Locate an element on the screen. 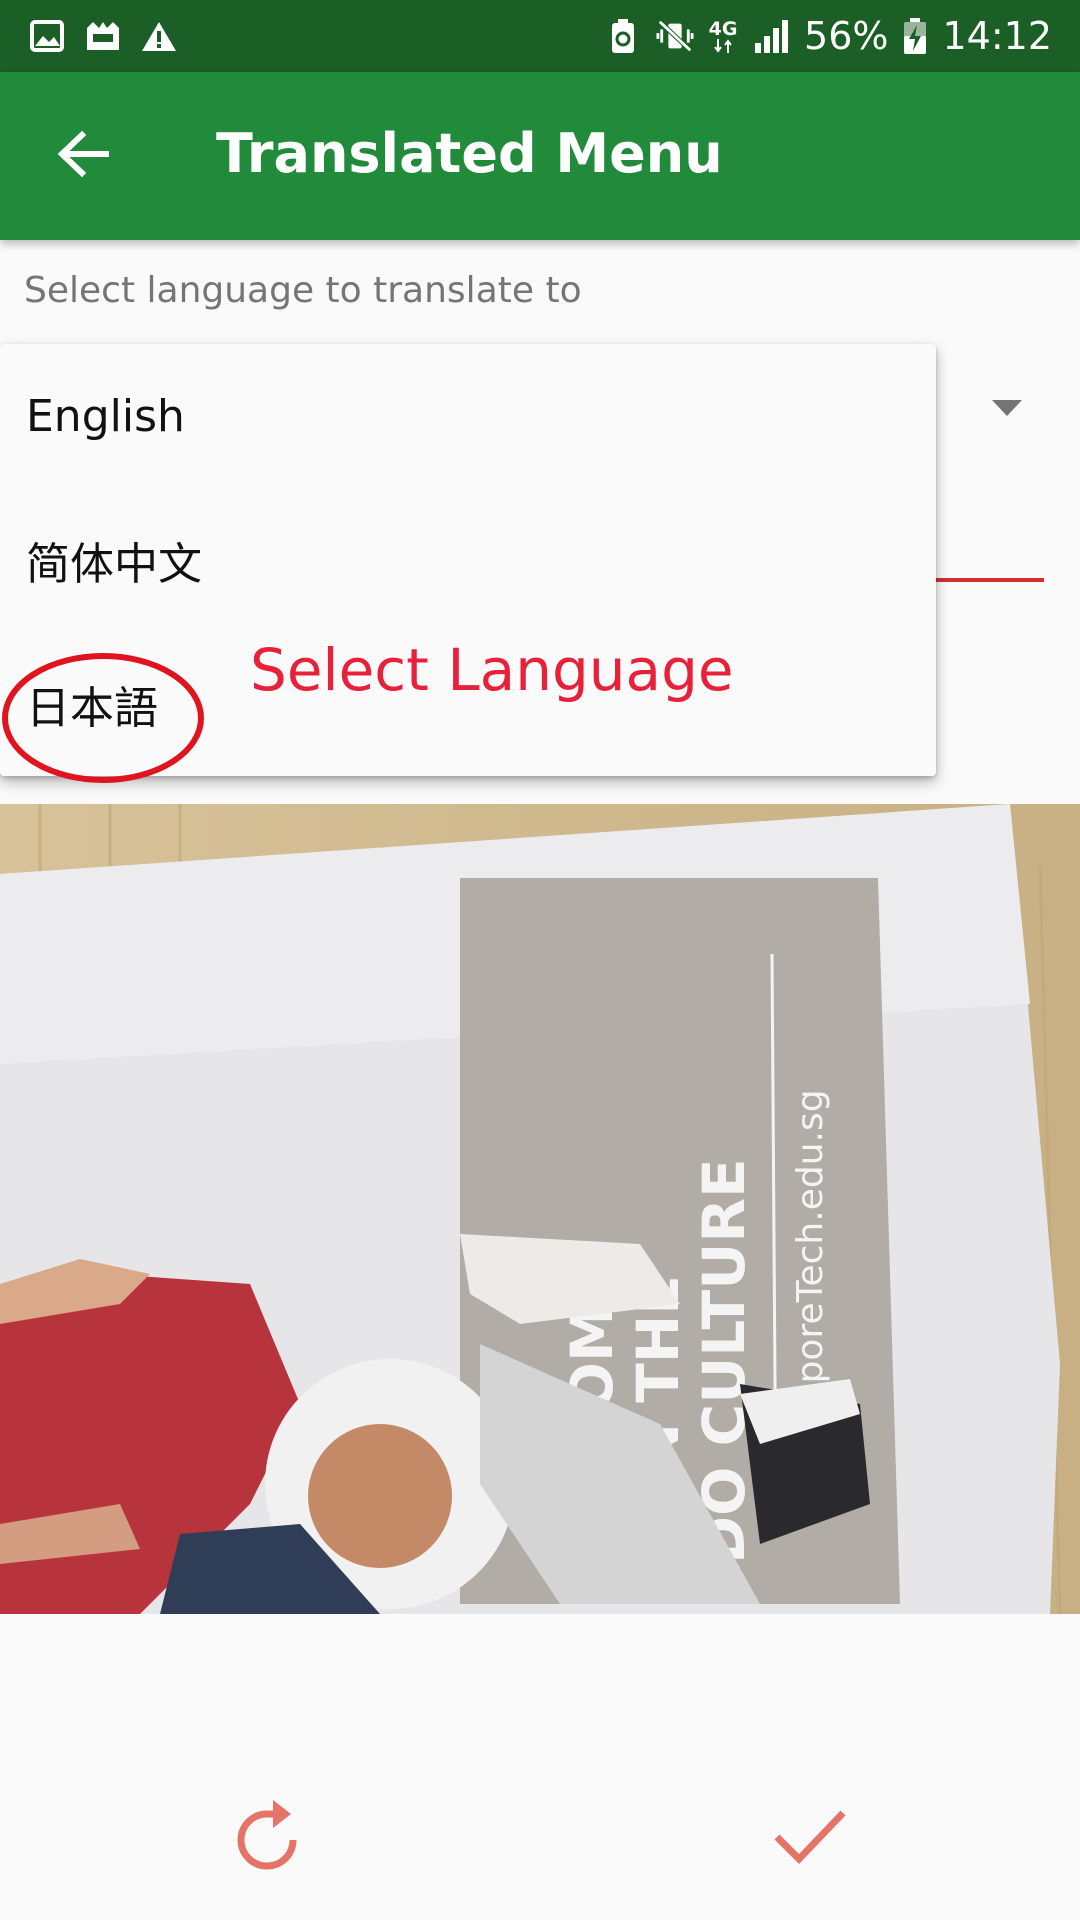 This screenshot has width=1080, height=1920. status-right-icons: 4G 56% 14:12 is located at coordinates (828, 36).